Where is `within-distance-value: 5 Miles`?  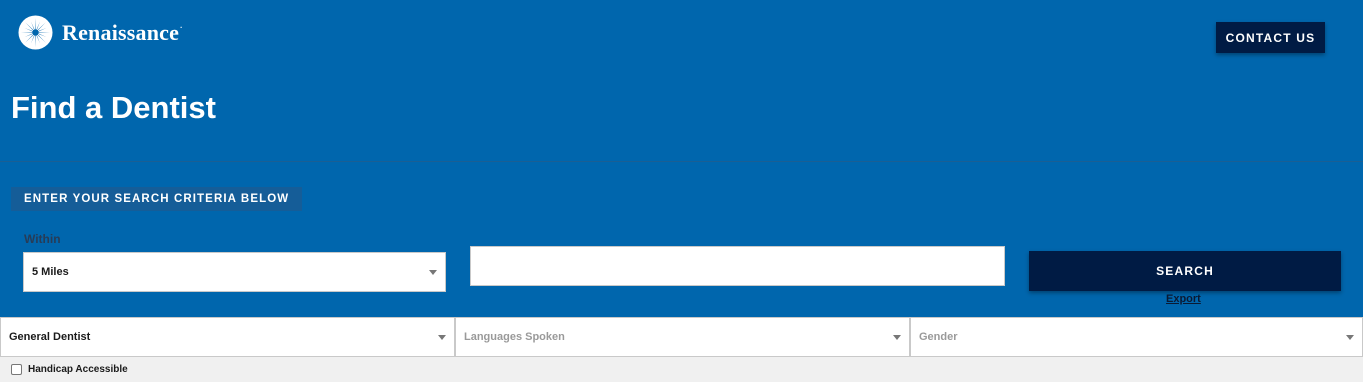
within-distance-value: 5 Miles is located at coordinates (50, 272).